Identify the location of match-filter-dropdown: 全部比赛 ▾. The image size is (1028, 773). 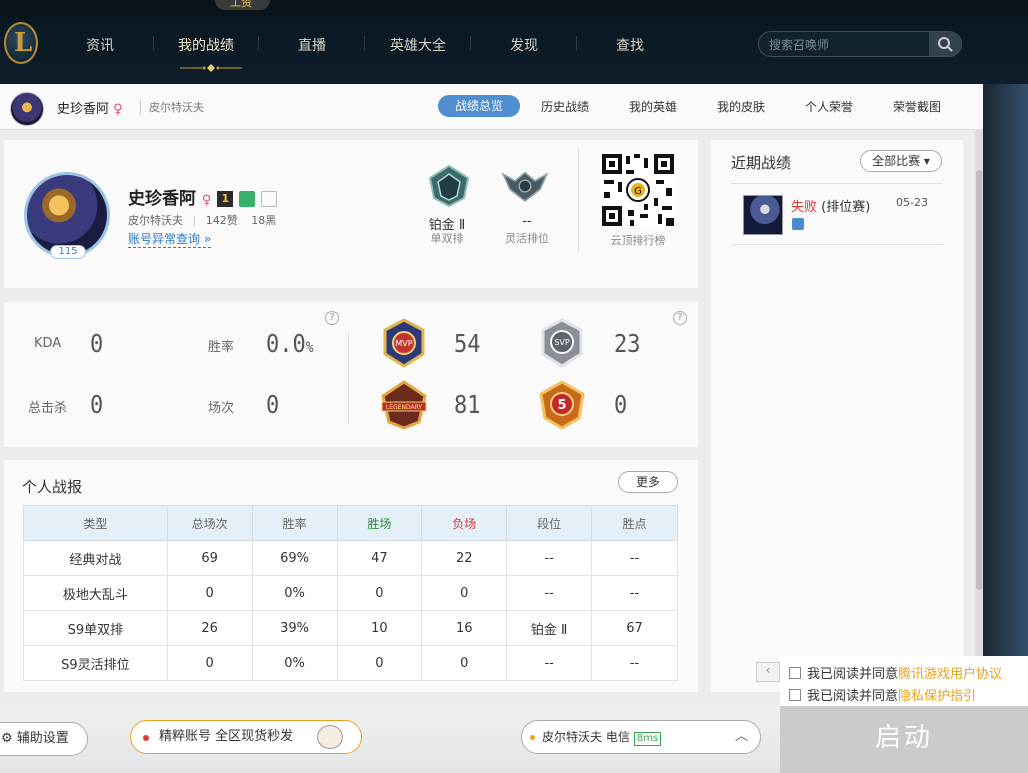
(901, 161).